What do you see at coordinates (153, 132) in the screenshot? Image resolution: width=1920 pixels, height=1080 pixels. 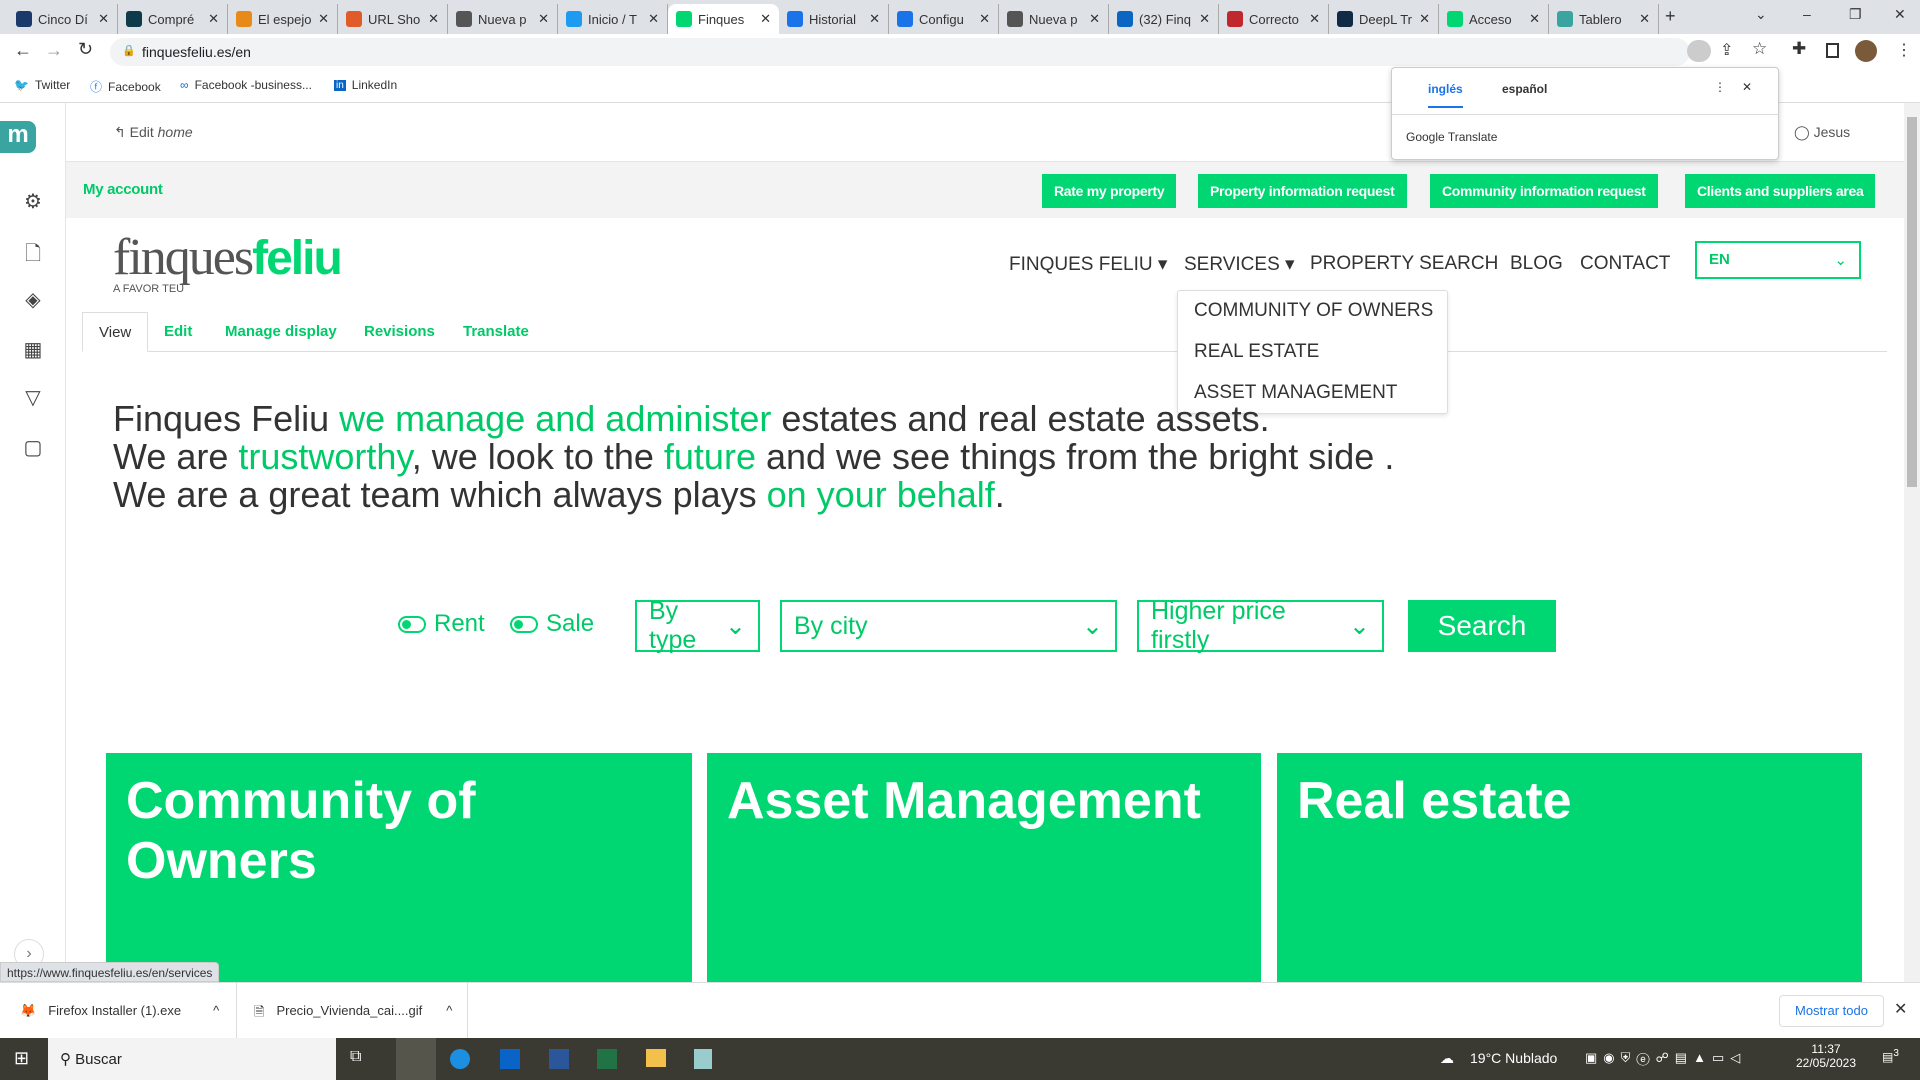 I see `edit-home-link: ↰ Edit home` at bounding box center [153, 132].